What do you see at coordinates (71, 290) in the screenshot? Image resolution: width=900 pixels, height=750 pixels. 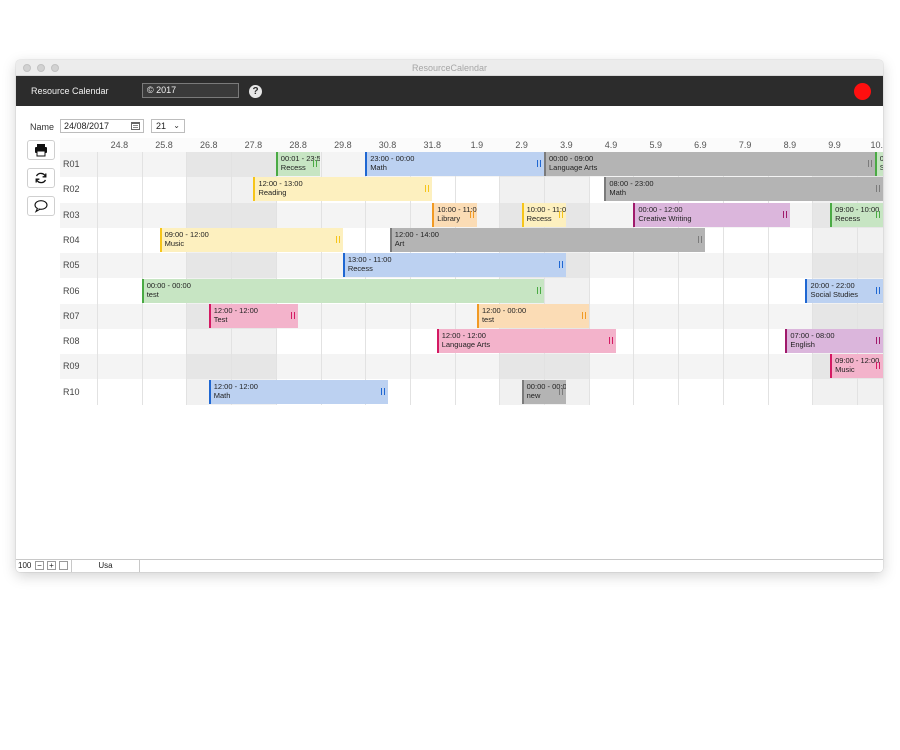 I see `resource-label: R06` at bounding box center [71, 290].